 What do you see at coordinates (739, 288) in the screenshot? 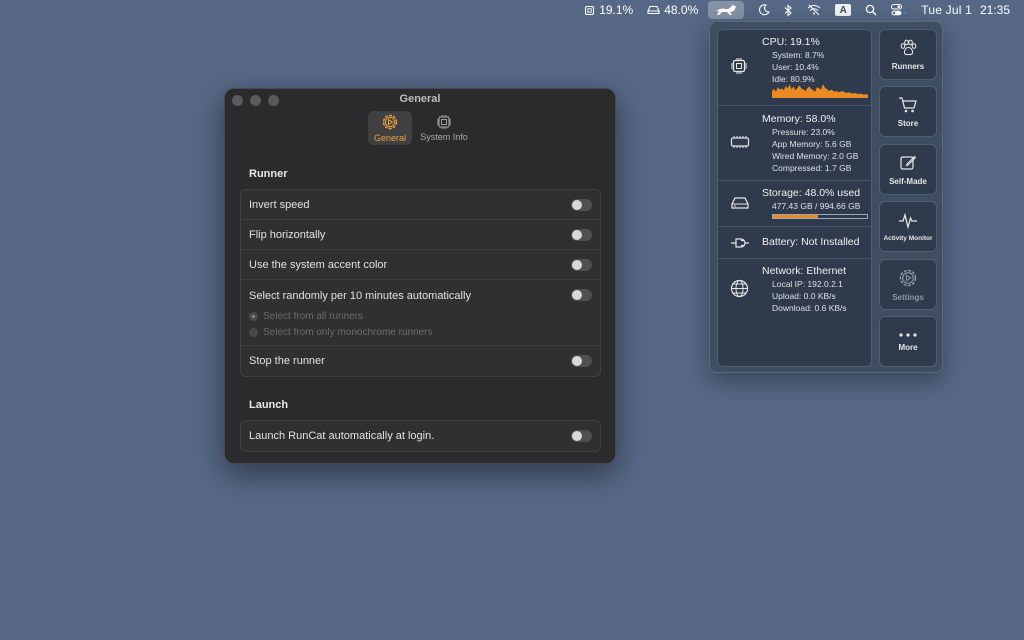
I see `globe-icon` at bounding box center [739, 288].